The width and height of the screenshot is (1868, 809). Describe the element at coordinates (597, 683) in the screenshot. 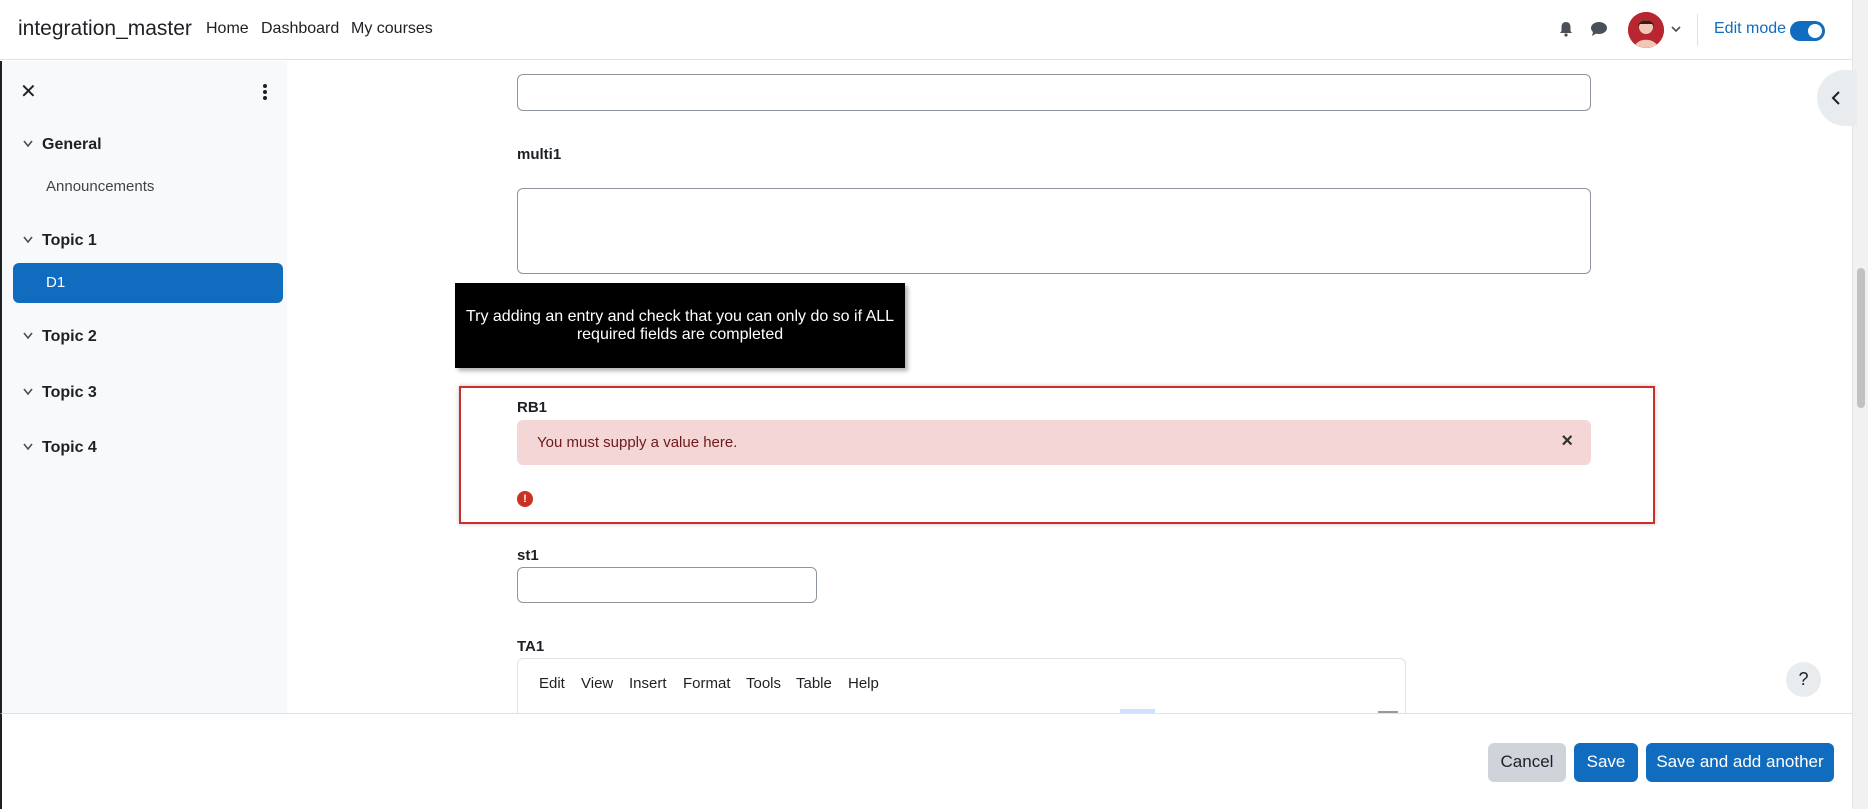

I see `editor-menu-view: View` at that location.